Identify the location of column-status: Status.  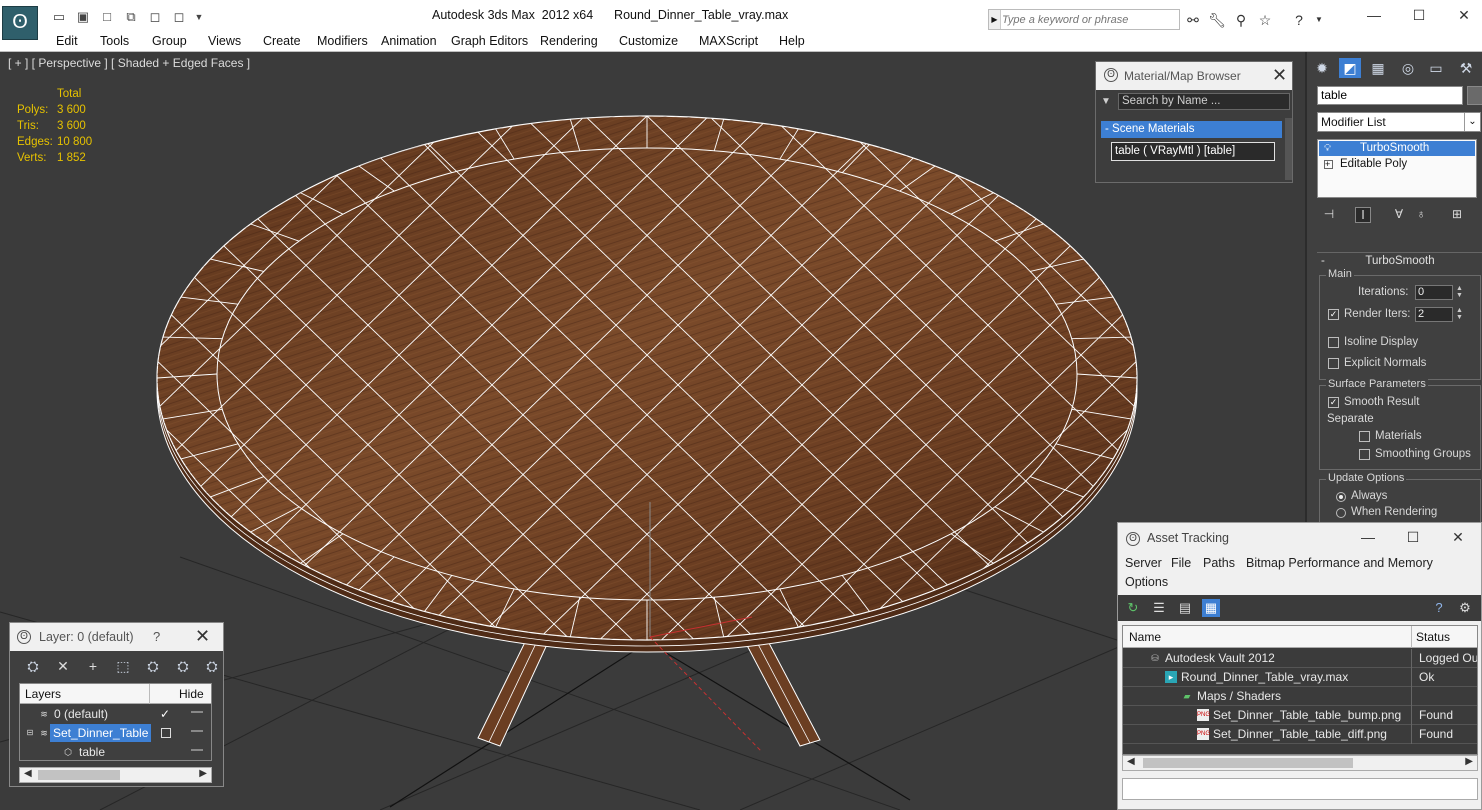
(1433, 637).